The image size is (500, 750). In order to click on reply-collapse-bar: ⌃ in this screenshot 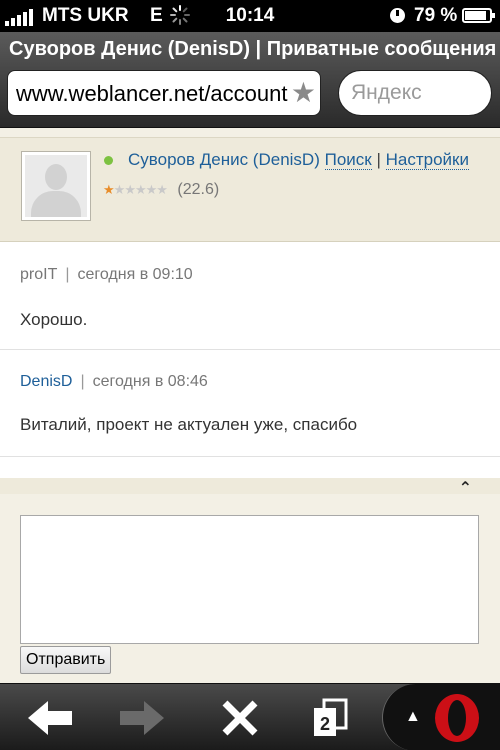, I will do `click(250, 487)`.